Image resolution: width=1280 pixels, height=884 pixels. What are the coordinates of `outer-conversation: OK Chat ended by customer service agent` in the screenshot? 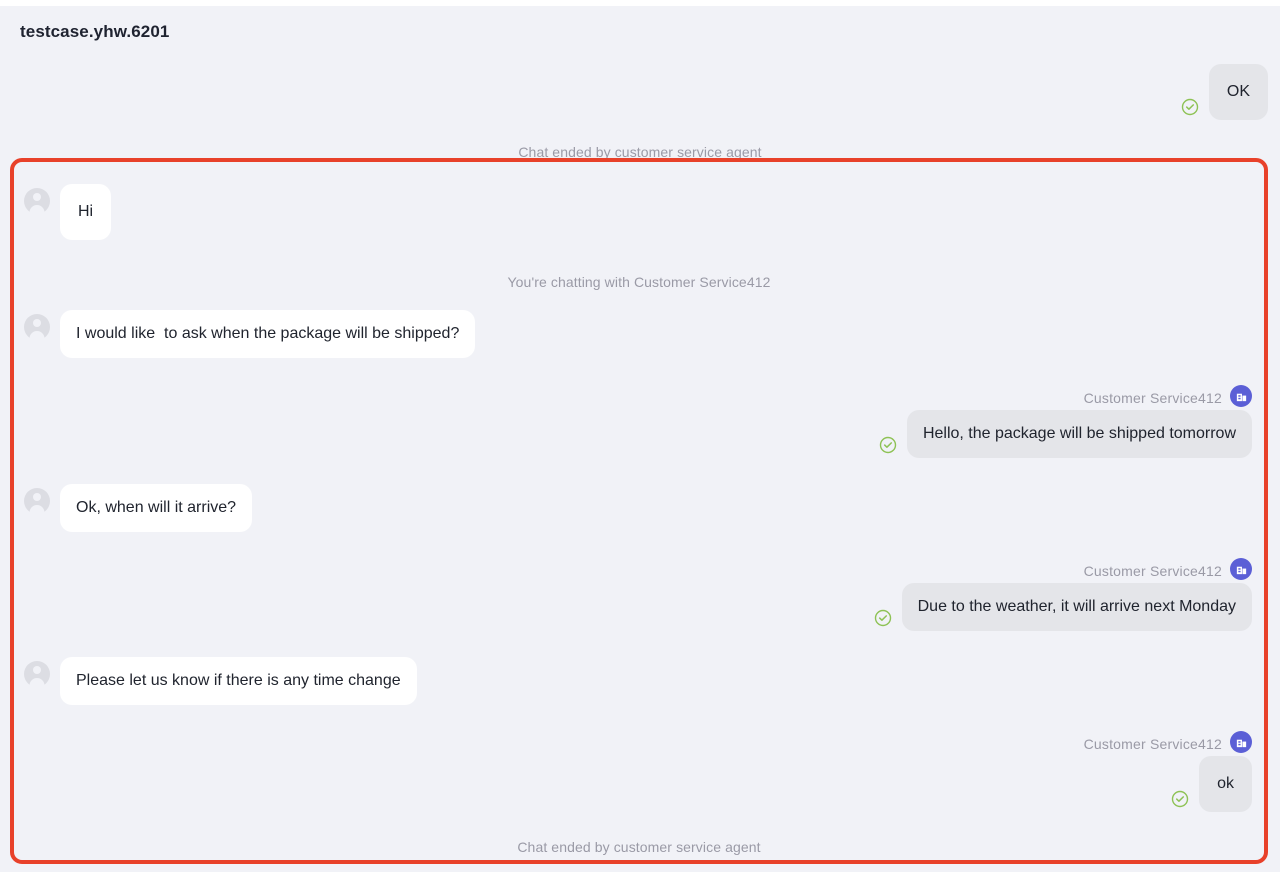 It's located at (640, 105).